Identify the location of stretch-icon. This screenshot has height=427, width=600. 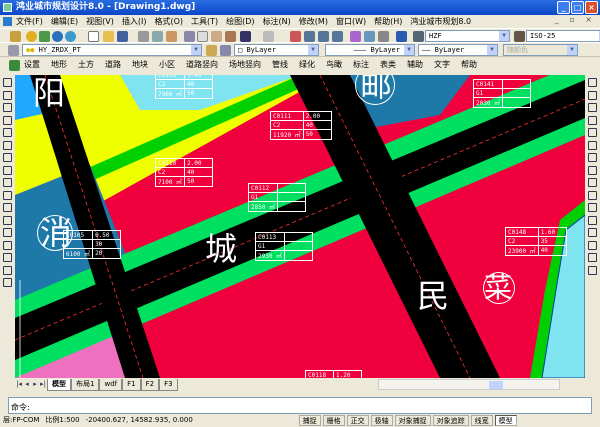
(592, 182).